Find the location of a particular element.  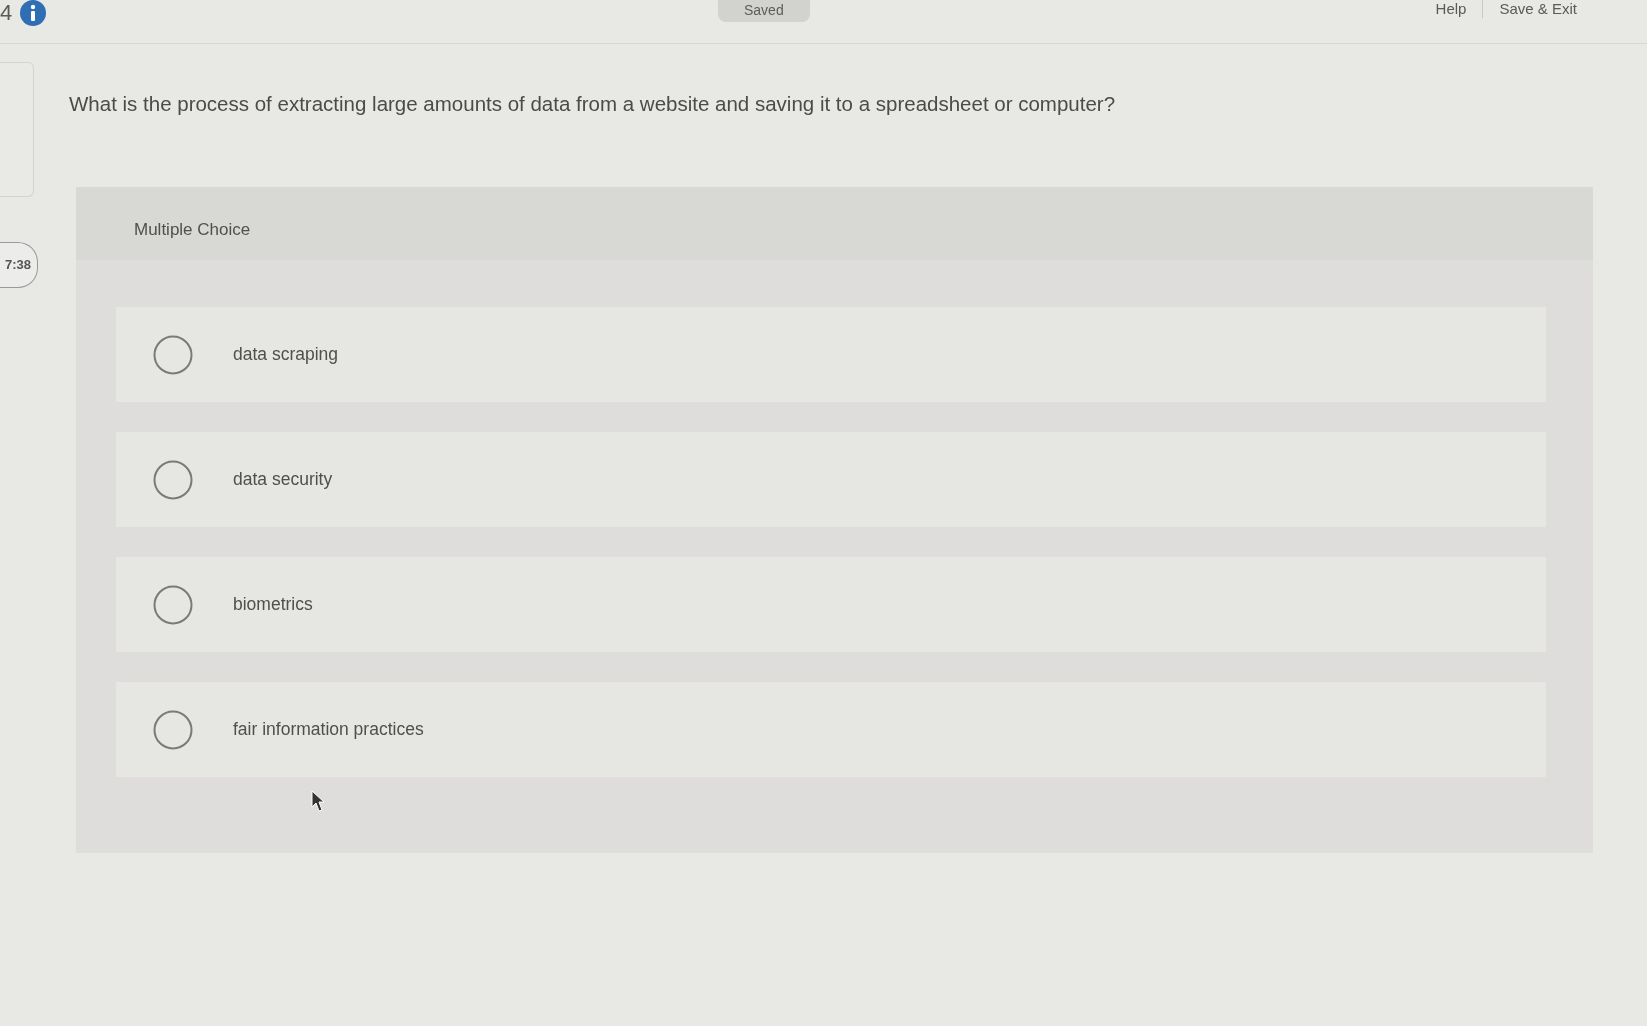

answer-option: fair information practices is located at coordinates (831, 729).